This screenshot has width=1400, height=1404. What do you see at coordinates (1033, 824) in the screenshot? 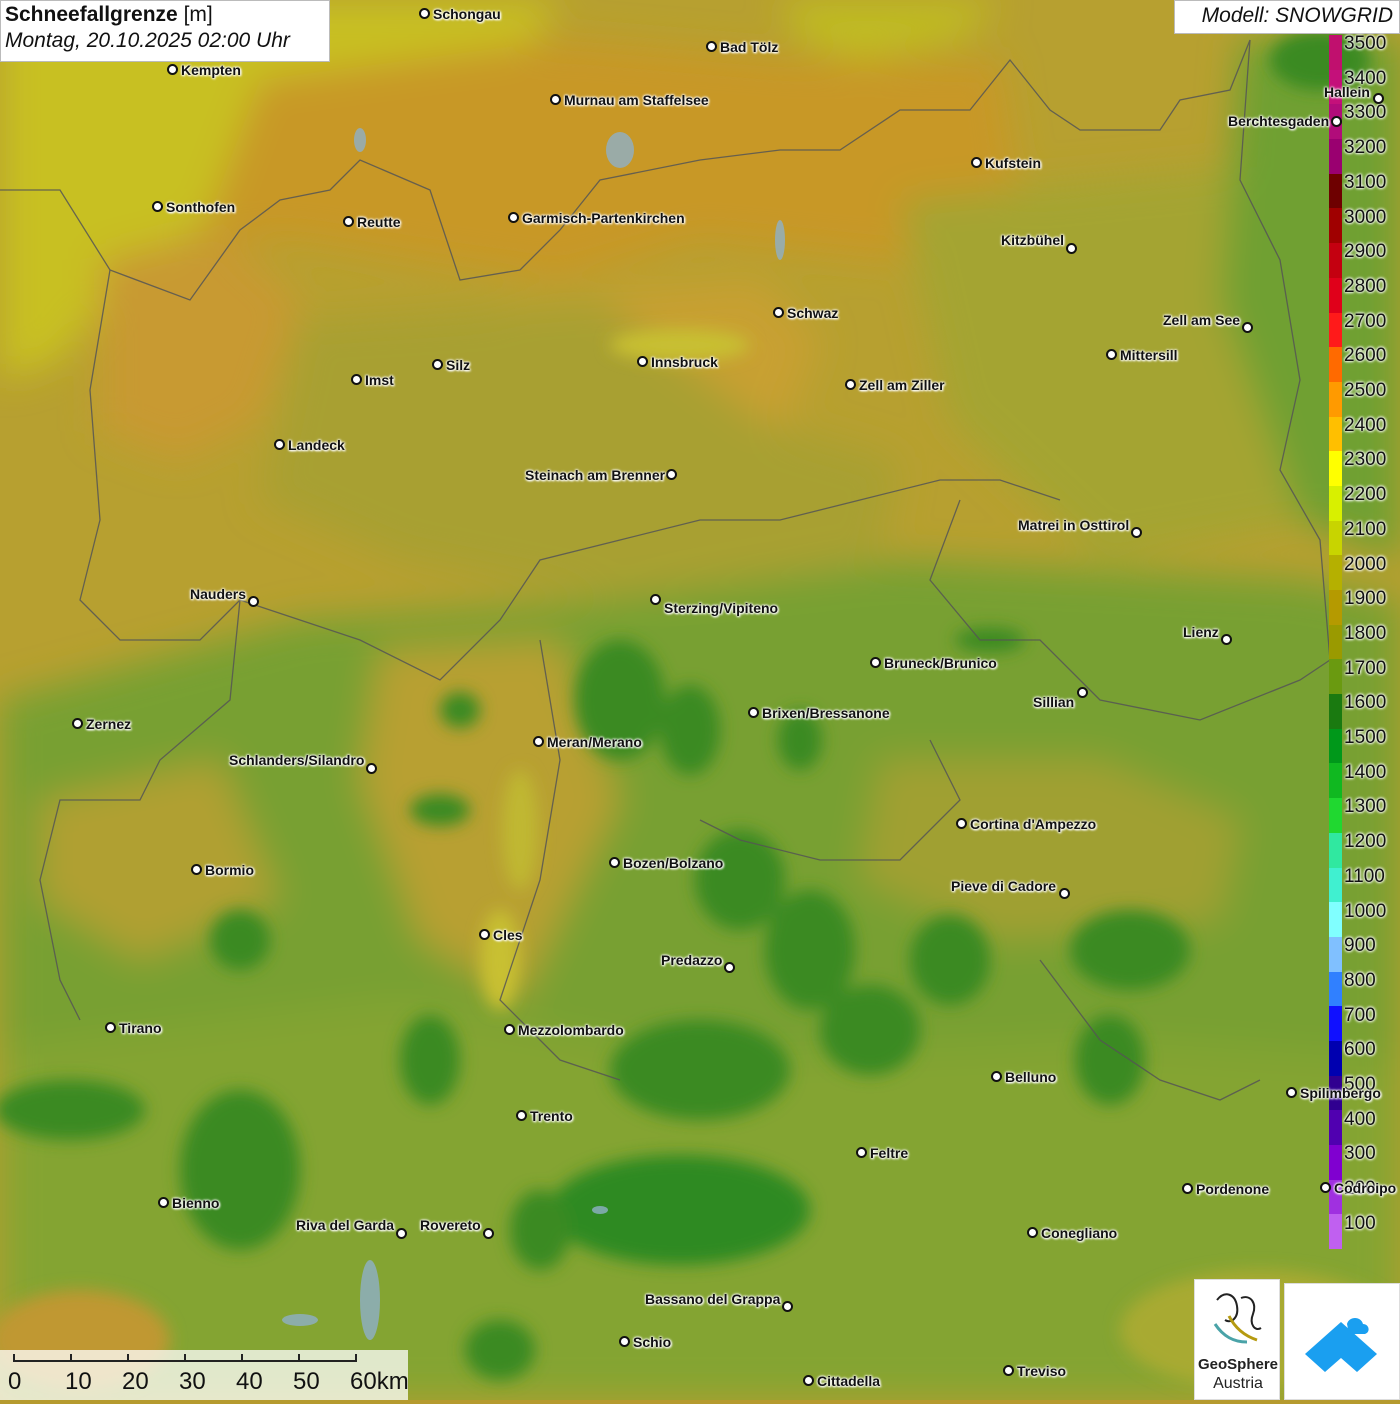
I see `city-label: Cortina d'Ampezzo` at bounding box center [1033, 824].